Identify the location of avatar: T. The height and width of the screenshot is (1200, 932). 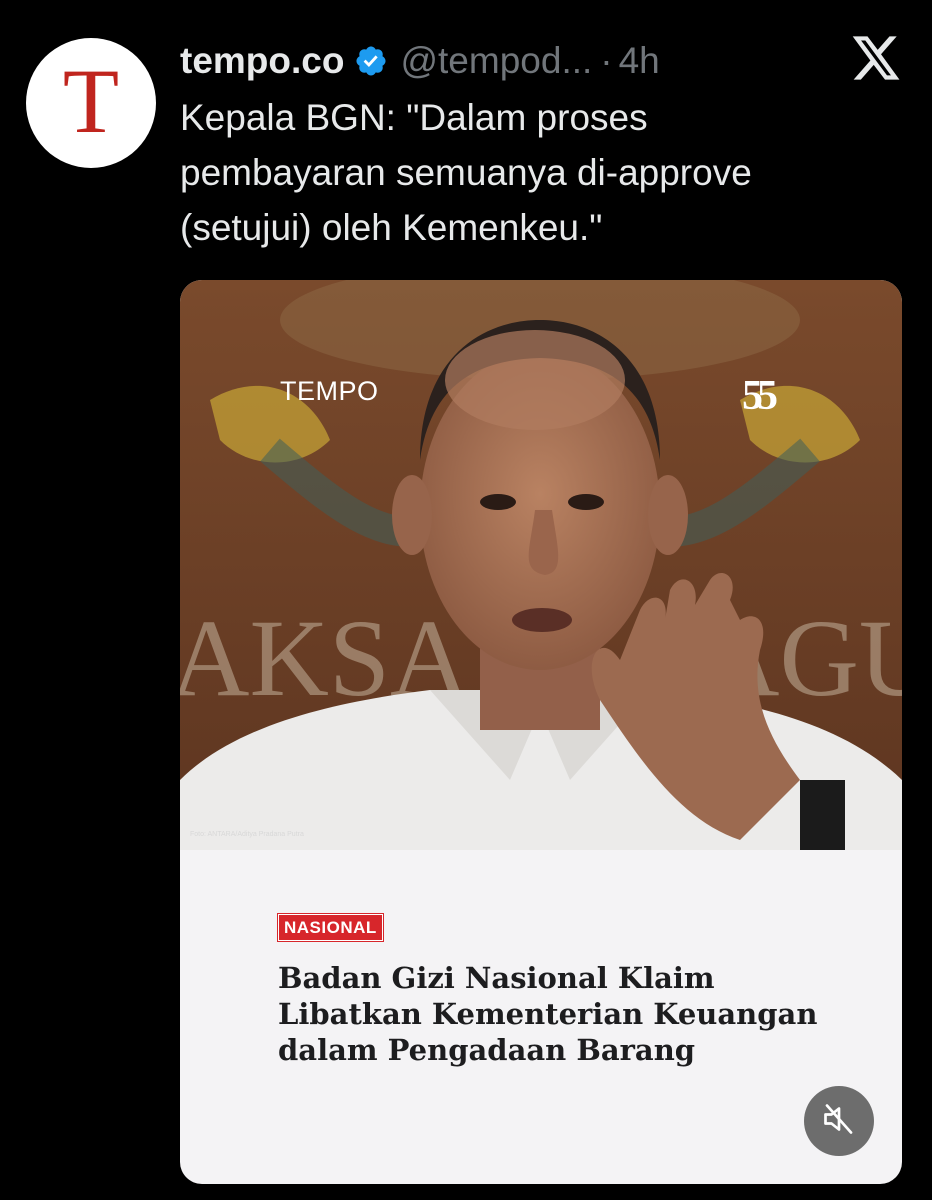
(91, 103).